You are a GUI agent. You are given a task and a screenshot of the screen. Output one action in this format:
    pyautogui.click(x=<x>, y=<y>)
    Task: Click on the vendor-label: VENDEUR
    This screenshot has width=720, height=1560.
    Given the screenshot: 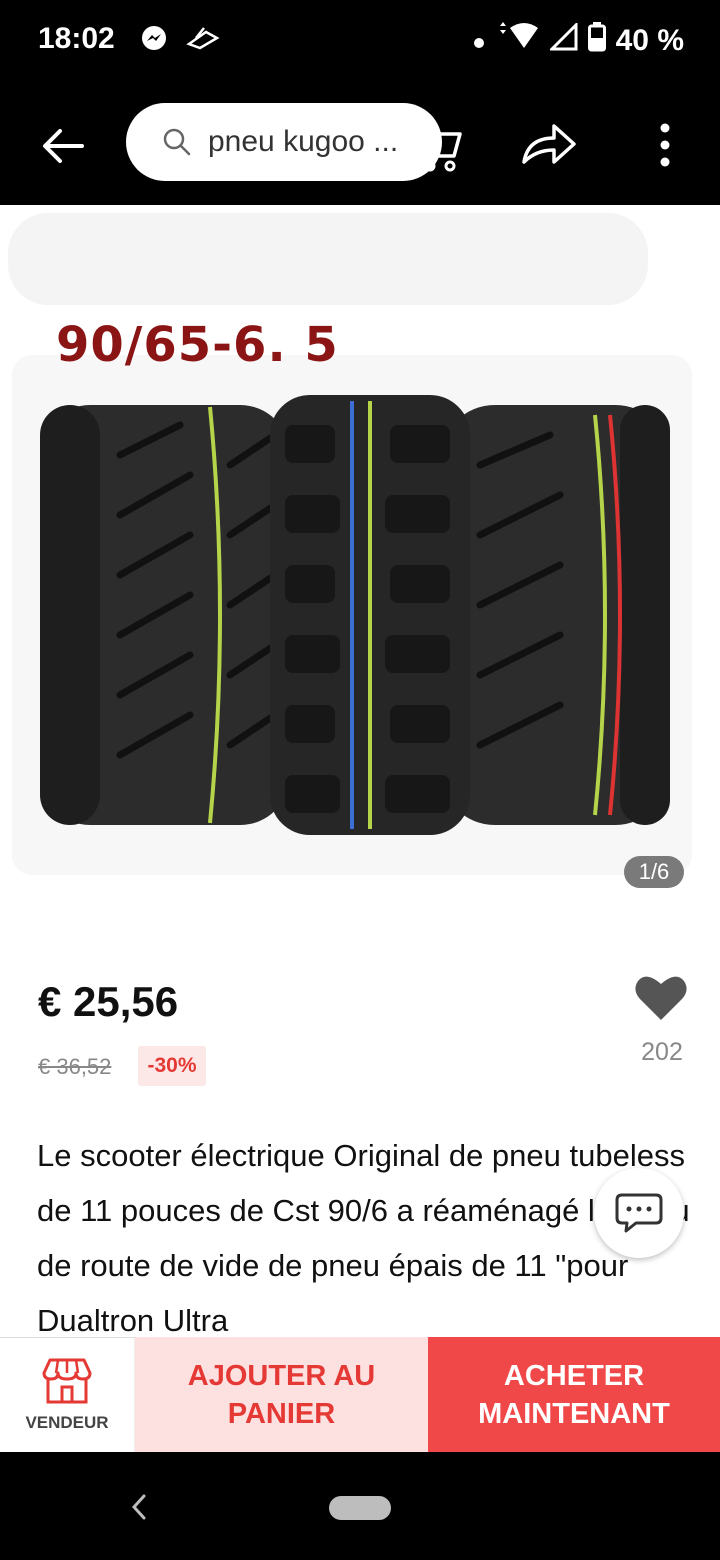 What is the action you would take?
    pyautogui.click(x=67, y=1422)
    